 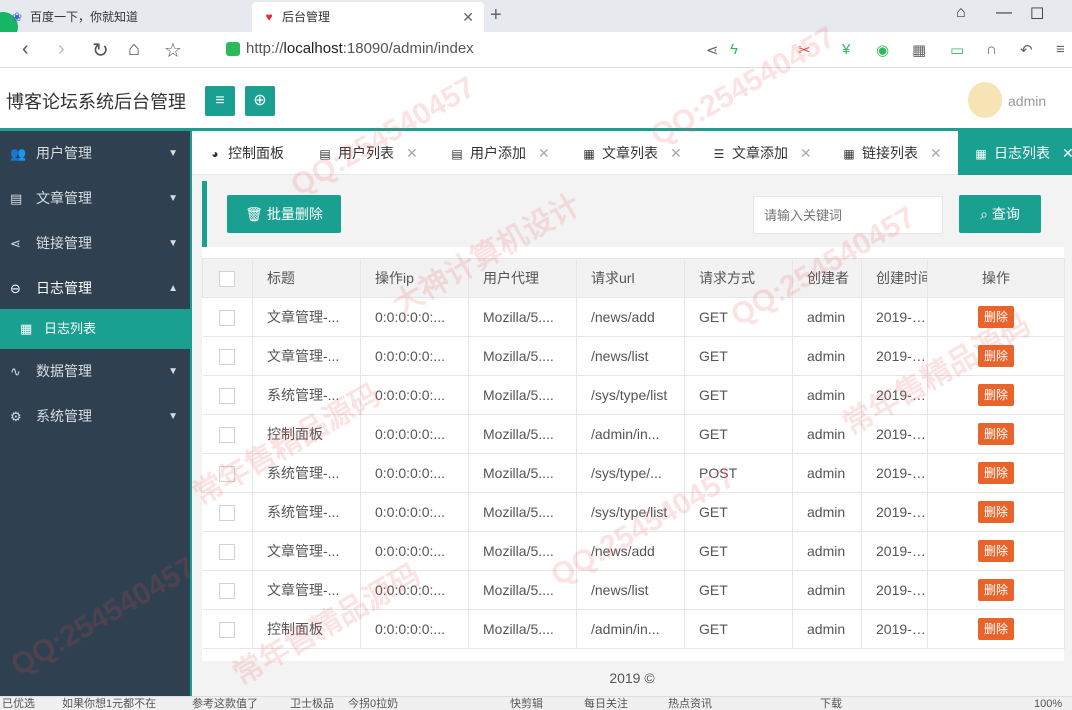 I want to click on bars-icon: ☰, so click(x=719, y=154).